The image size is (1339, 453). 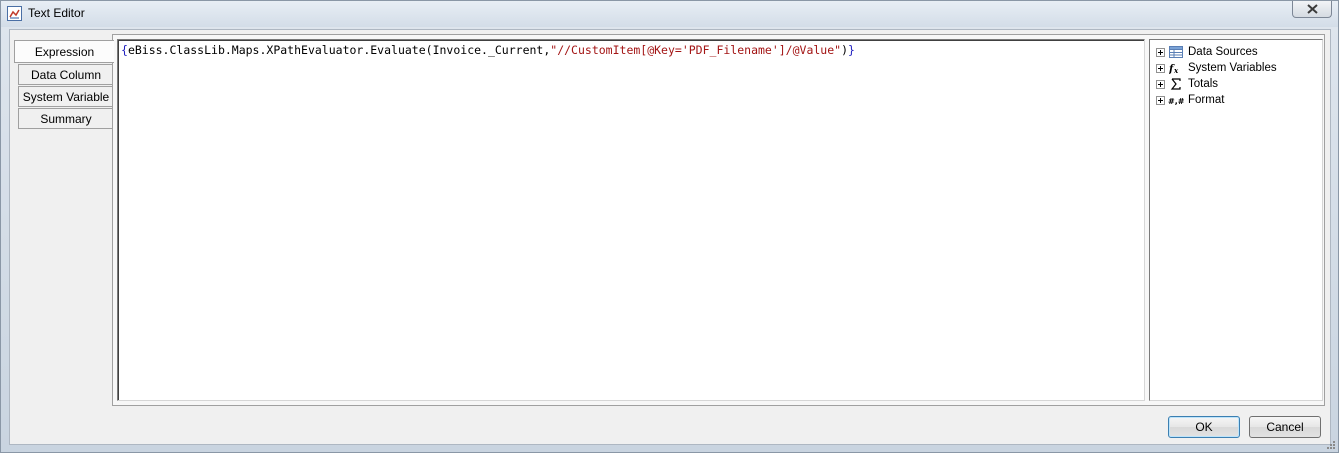 What do you see at coordinates (14, 13) in the screenshot?
I see `text-editor-app-icon` at bounding box center [14, 13].